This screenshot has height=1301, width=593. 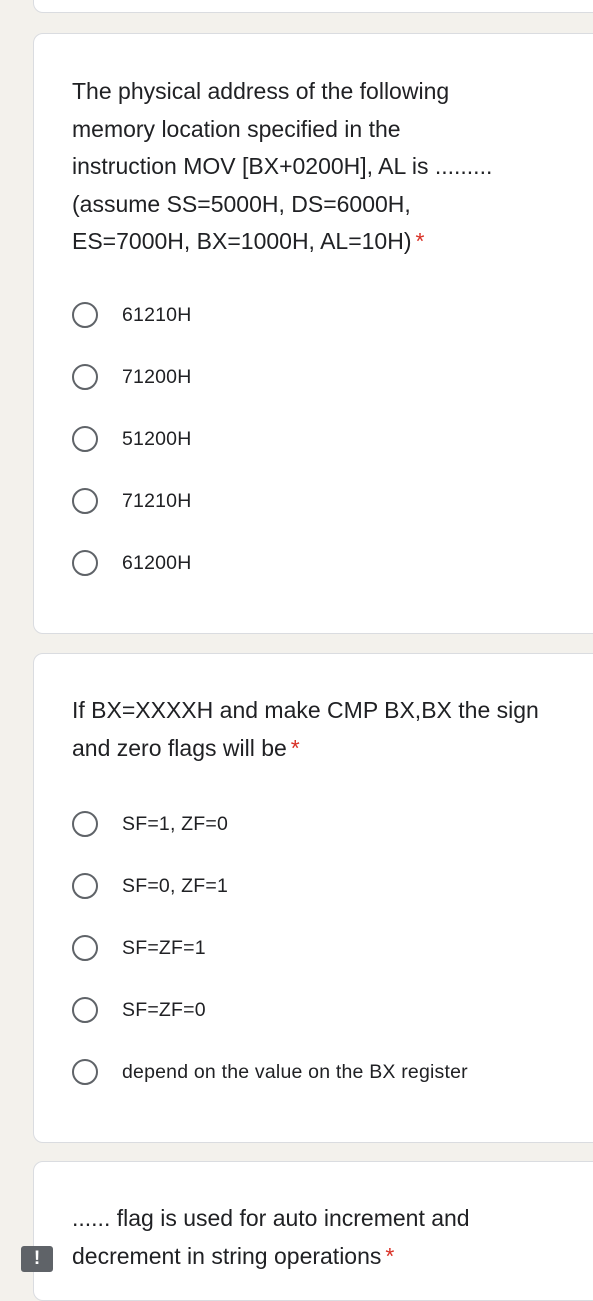 I want to click on exclamation-icon: !, so click(x=37, y=1259).